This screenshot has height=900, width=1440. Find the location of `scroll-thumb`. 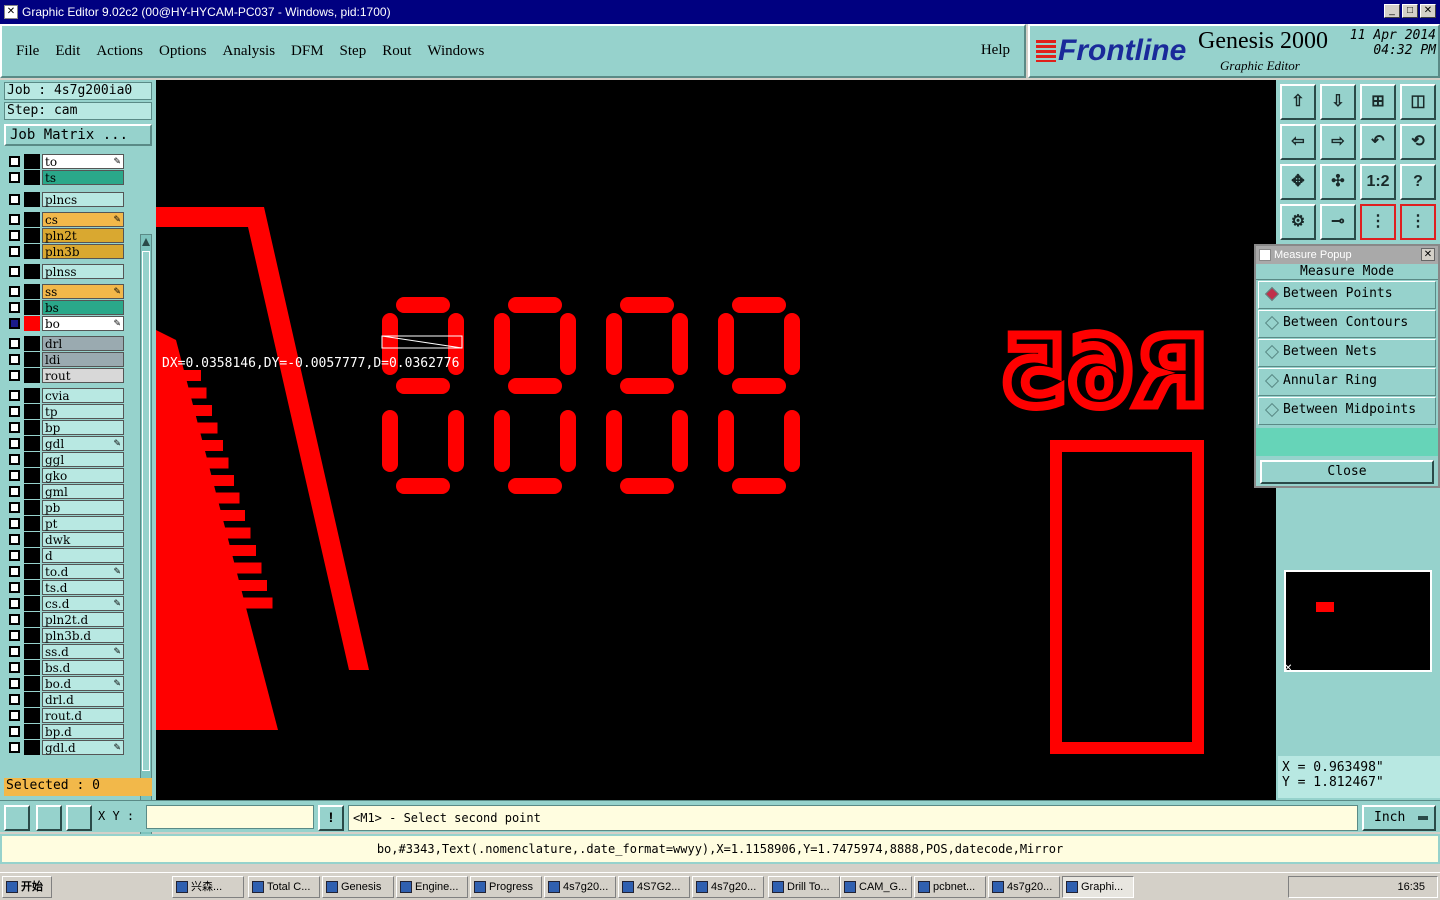

scroll-thumb is located at coordinates (146, 511).